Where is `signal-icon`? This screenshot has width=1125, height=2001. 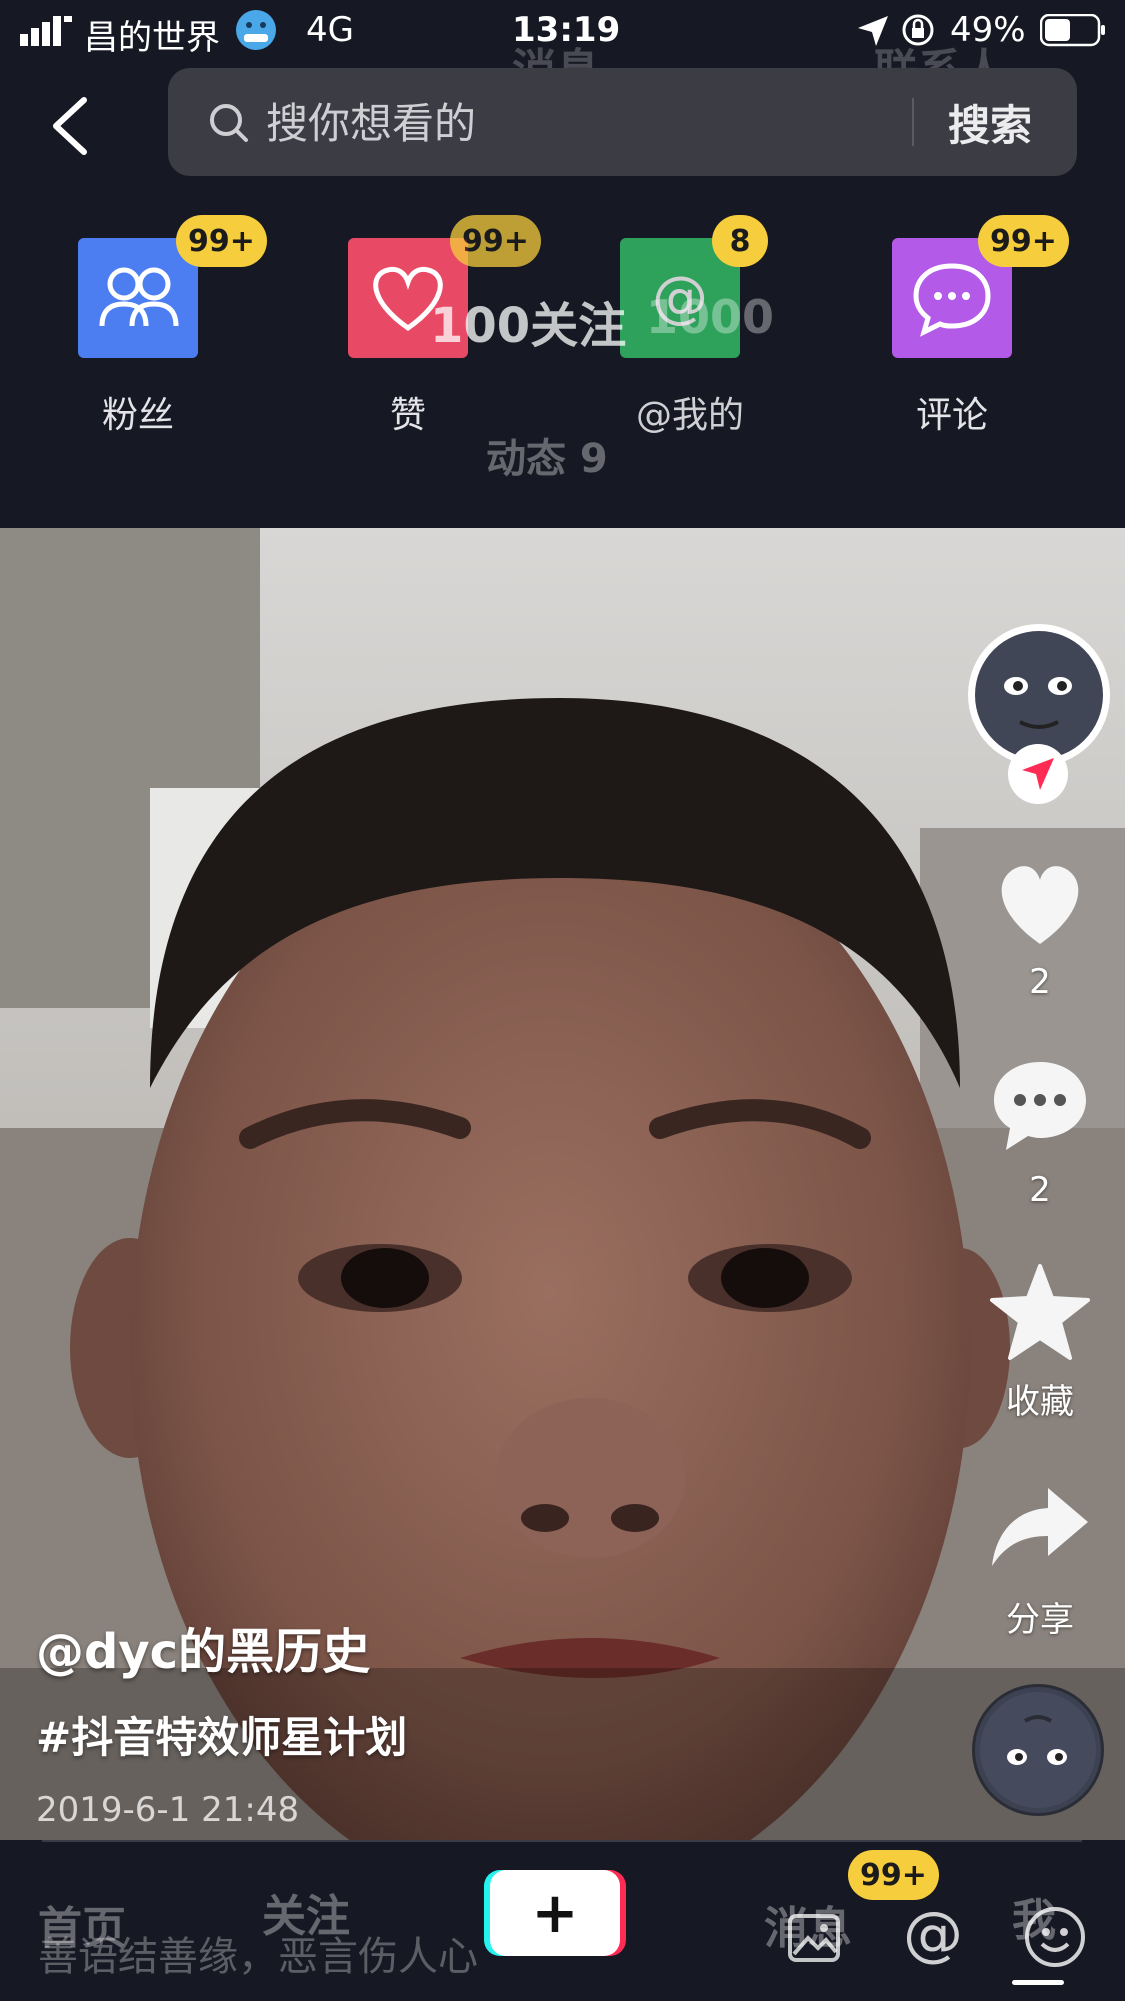
signal-icon is located at coordinates (46, 31).